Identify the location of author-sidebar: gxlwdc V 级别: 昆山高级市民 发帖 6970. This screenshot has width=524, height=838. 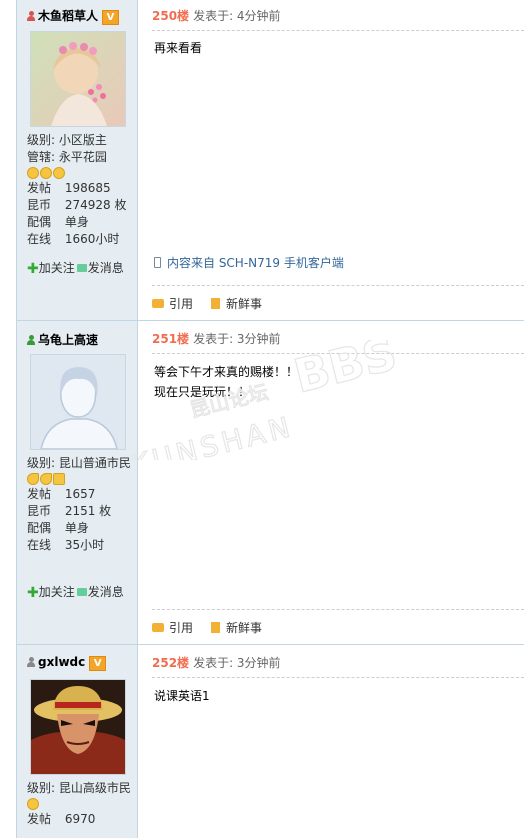
(77, 741).